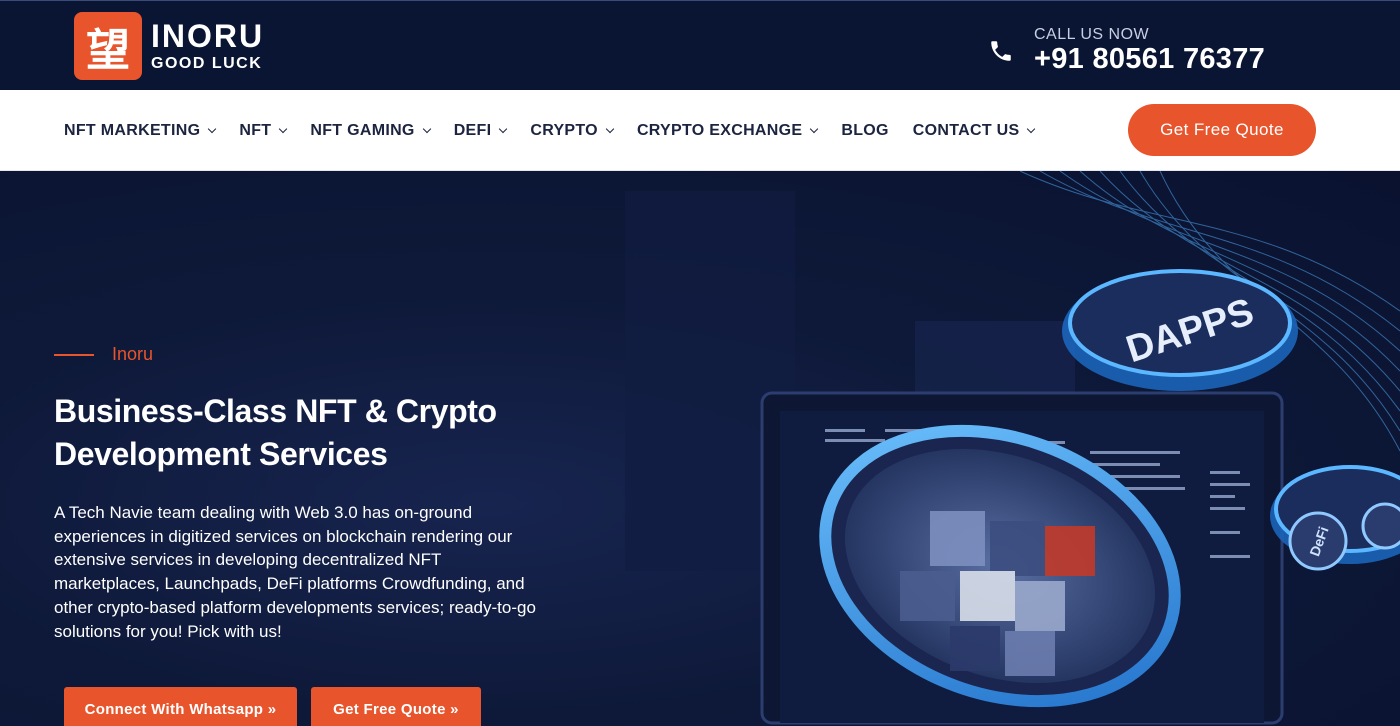  I want to click on call-label: CALL US NOW, so click(1092, 34).